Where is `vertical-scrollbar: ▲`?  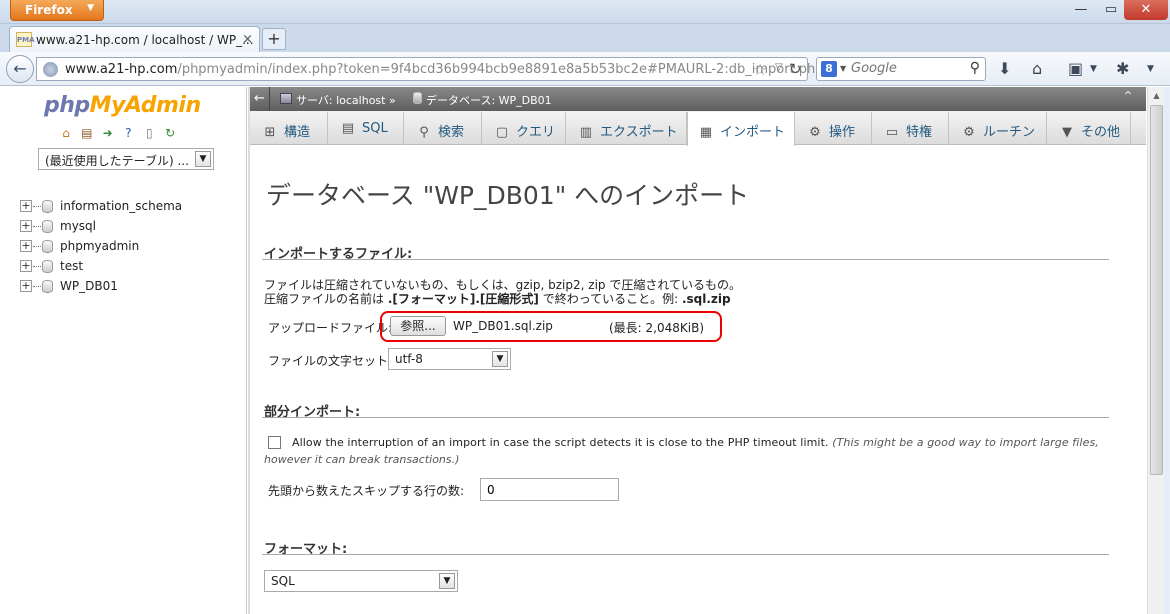 vertical-scrollbar: ▲ is located at coordinates (1155, 350).